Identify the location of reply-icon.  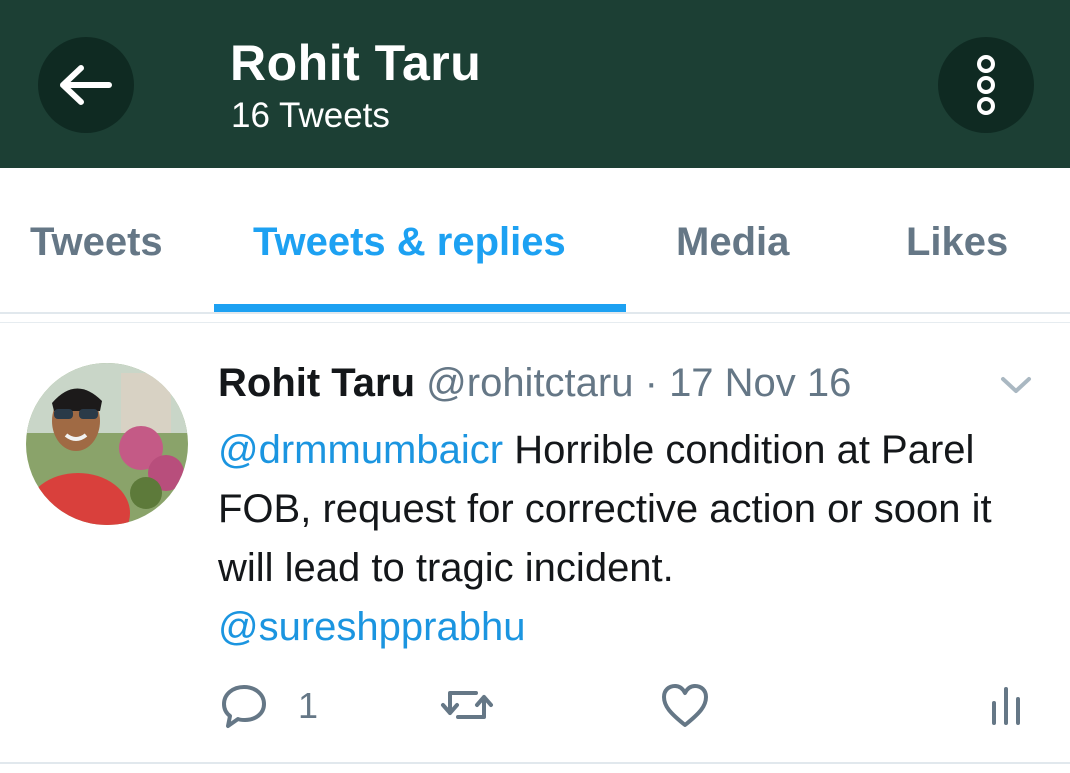
(244, 706).